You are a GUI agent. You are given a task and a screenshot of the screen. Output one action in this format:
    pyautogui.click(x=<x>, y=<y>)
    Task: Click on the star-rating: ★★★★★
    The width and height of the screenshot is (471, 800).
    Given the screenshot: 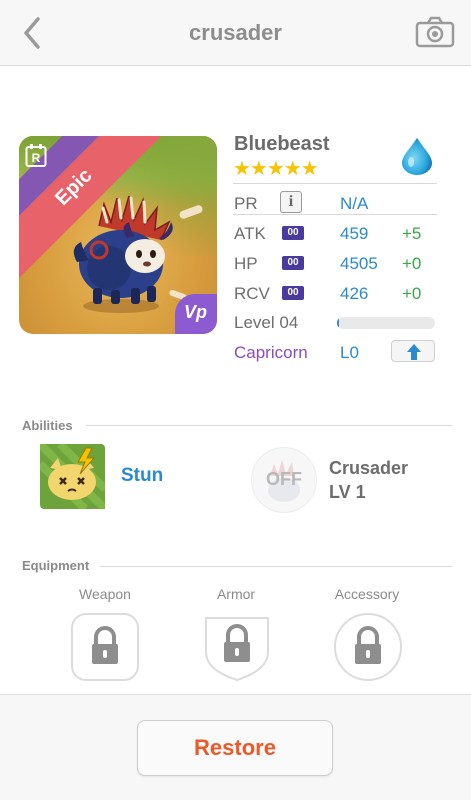 What is the action you would take?
    pyautogui.click(x=276, y=169)
    